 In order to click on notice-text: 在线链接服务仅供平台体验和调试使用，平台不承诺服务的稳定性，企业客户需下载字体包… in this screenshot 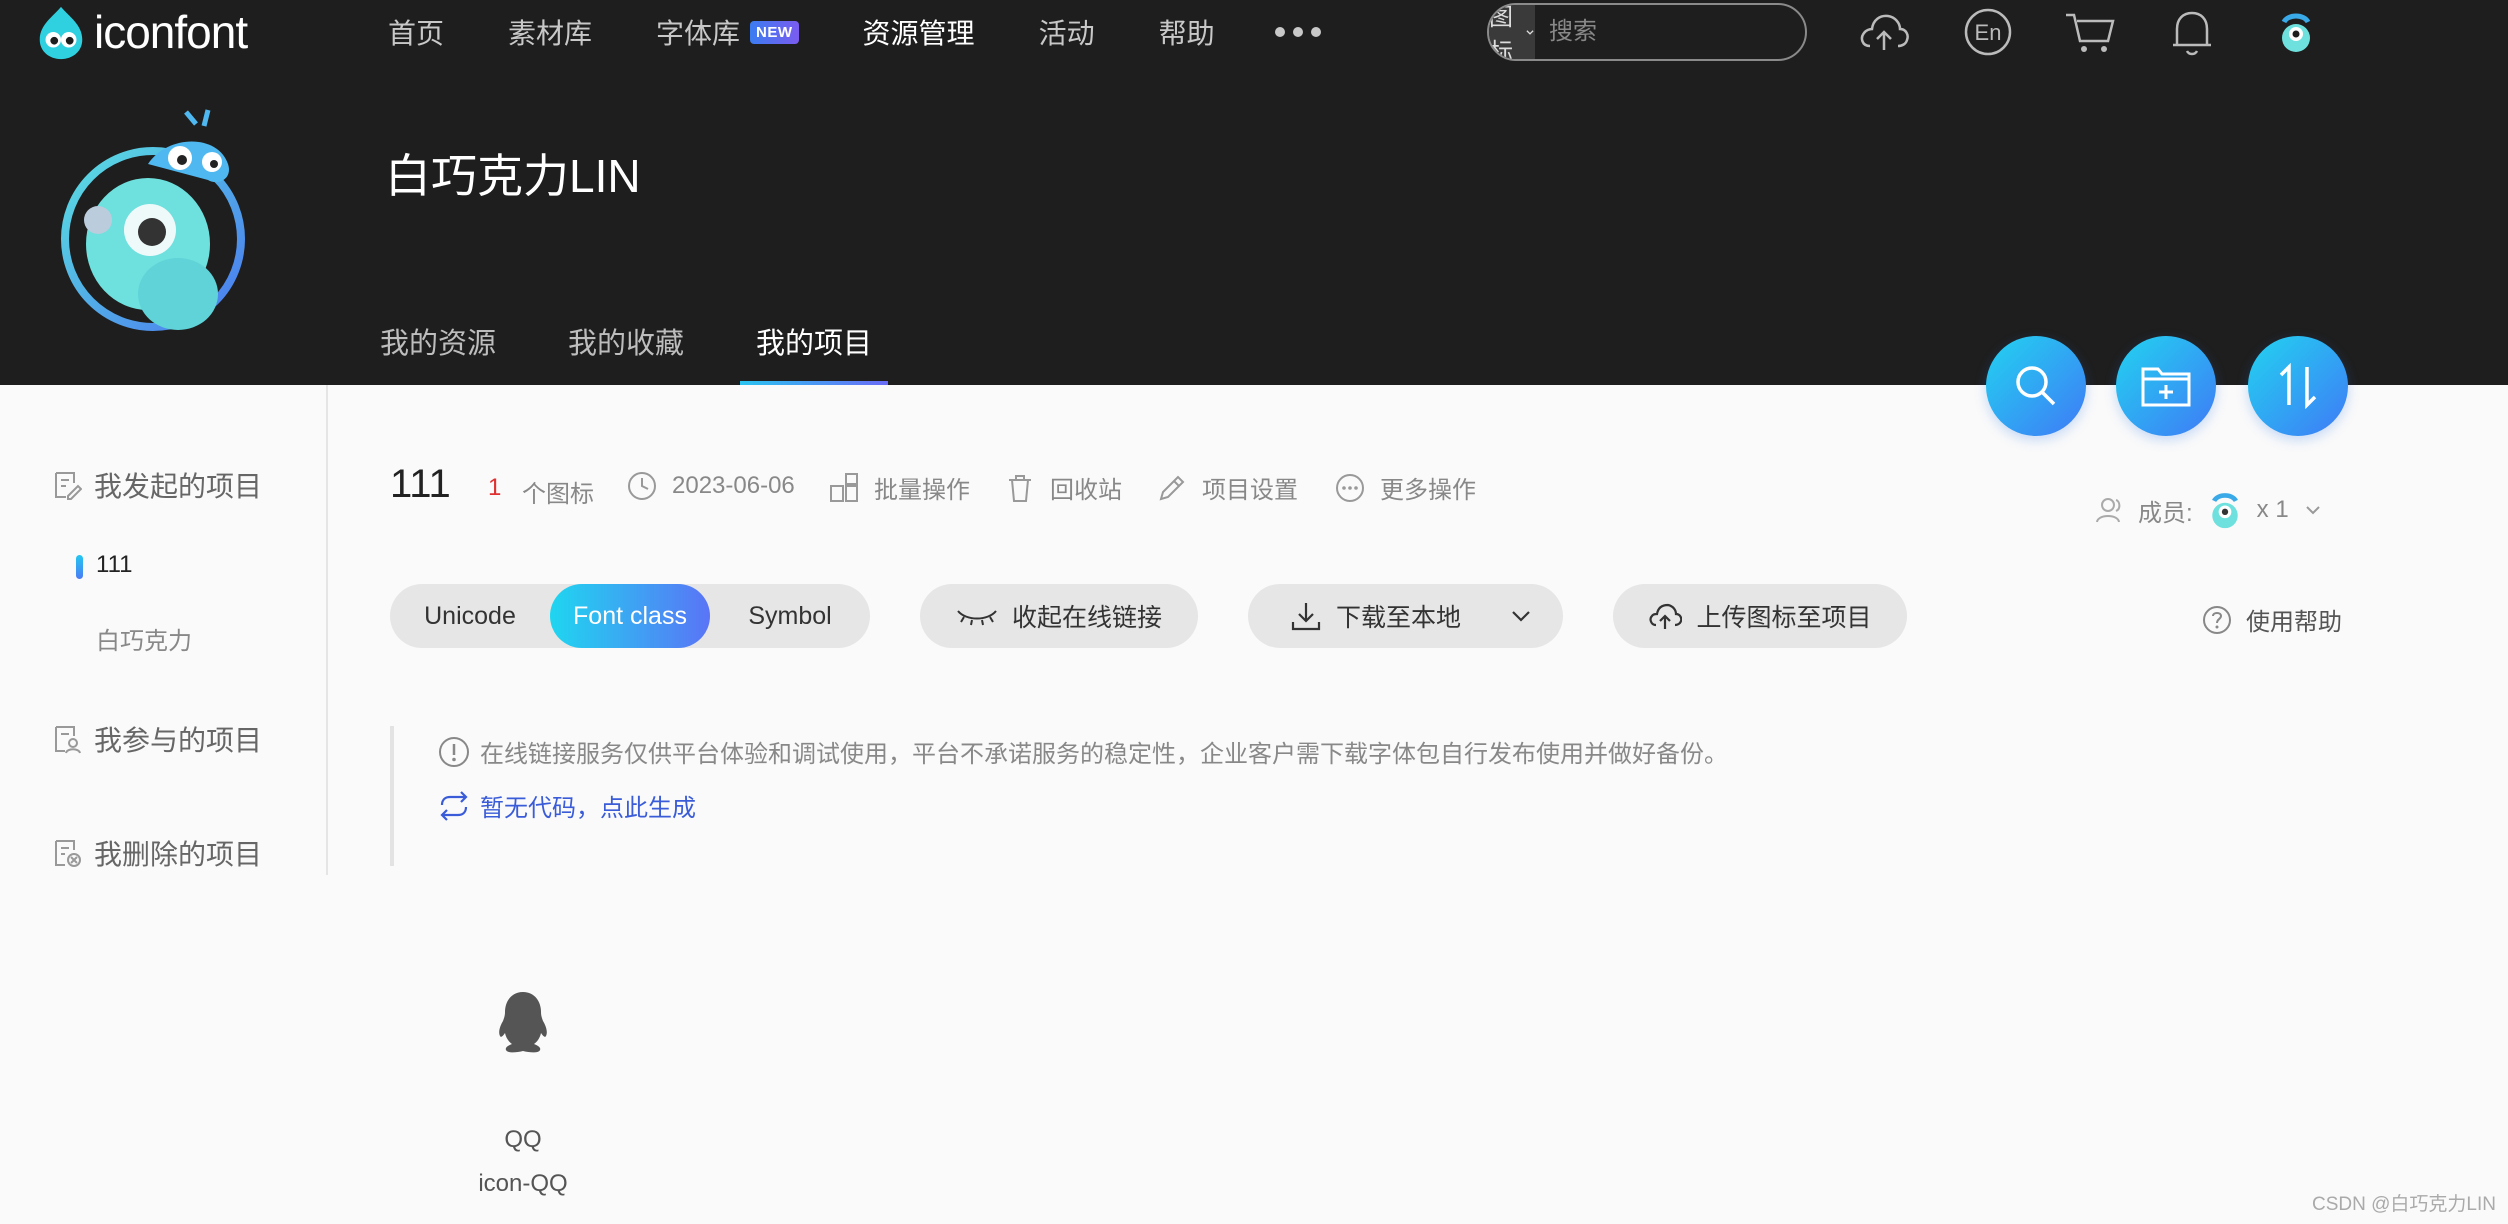, I will do `click(1104, 754)`.